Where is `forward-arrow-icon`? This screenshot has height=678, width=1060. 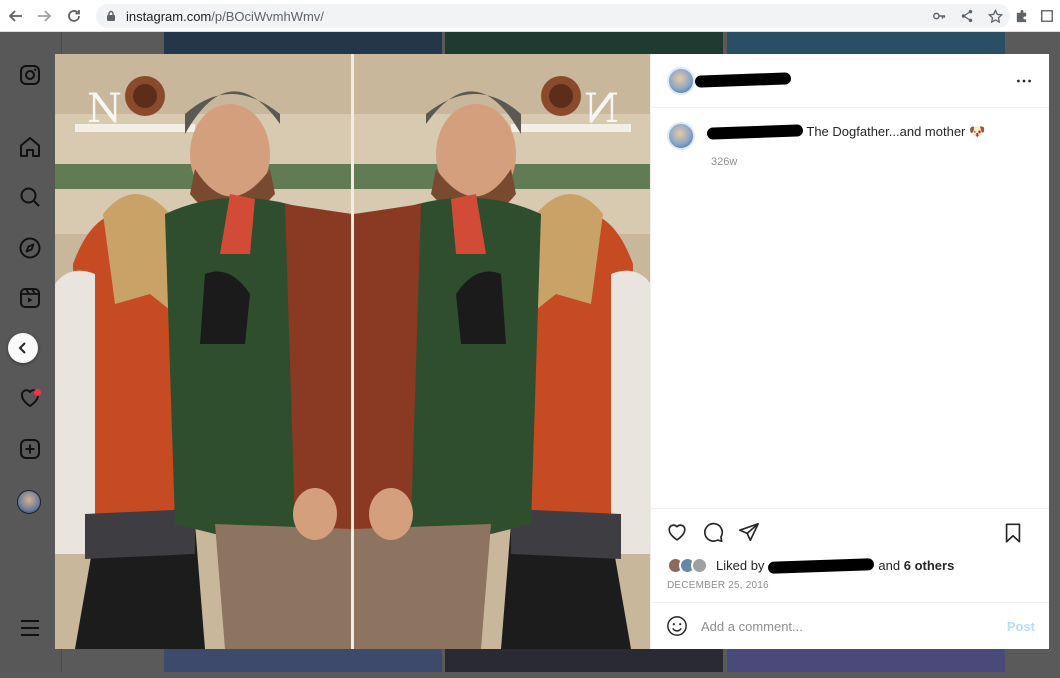
forward-arrow-icon is located at coordinates (44, 16).